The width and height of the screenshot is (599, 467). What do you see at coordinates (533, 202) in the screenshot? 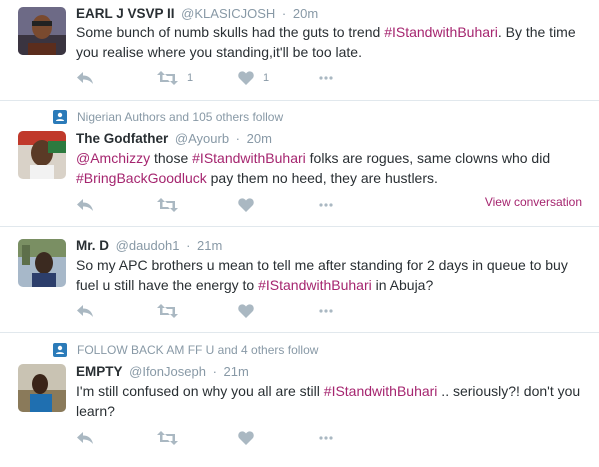
I see `view-conversation-link: View conversation` at bounding box center [533, 202].